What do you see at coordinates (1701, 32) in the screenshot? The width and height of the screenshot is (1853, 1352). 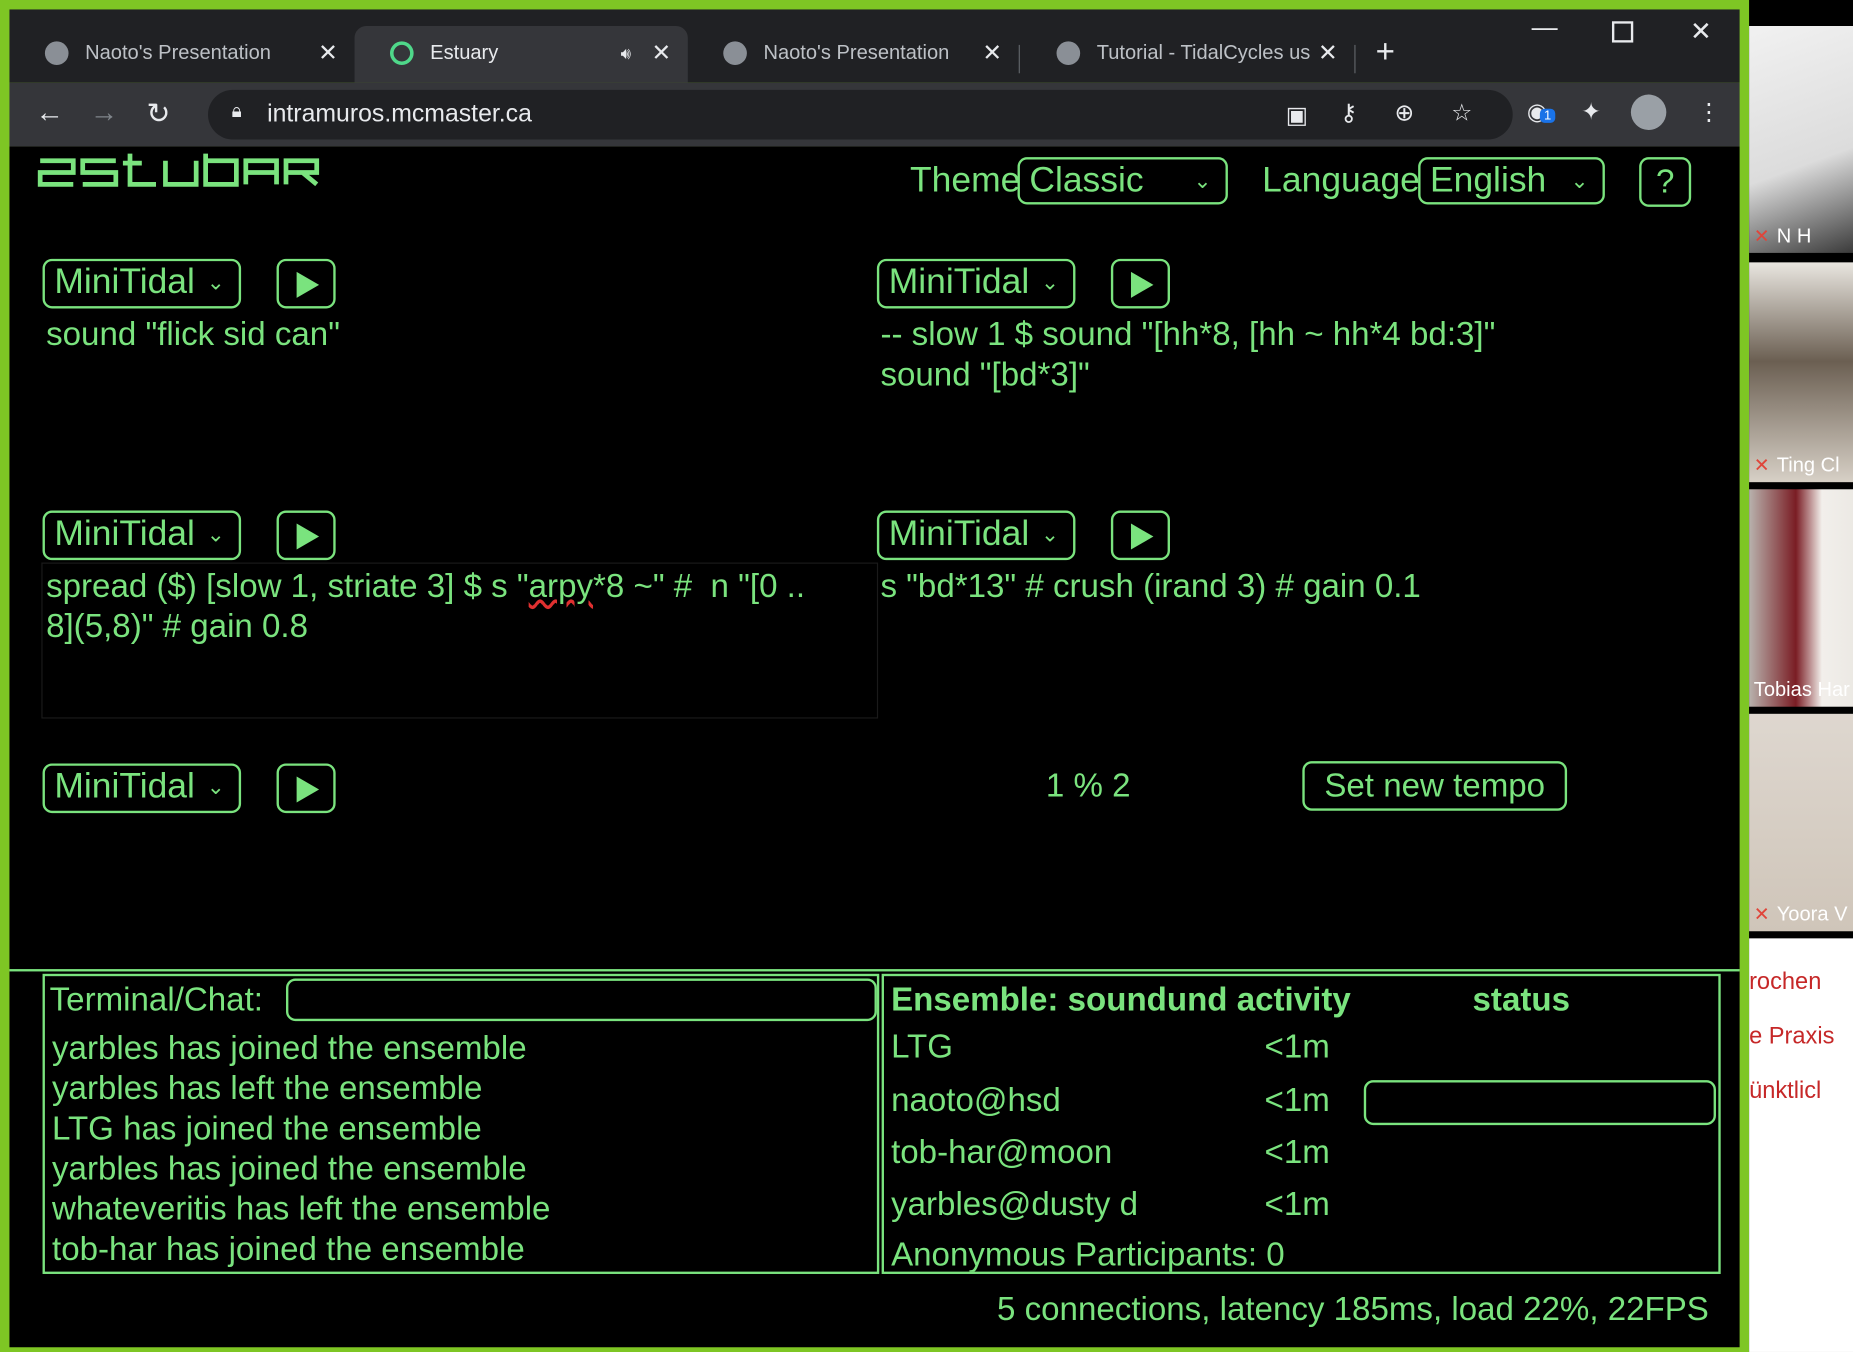 I see `close-window-button: ✕` at bounding box center [1701, 32].